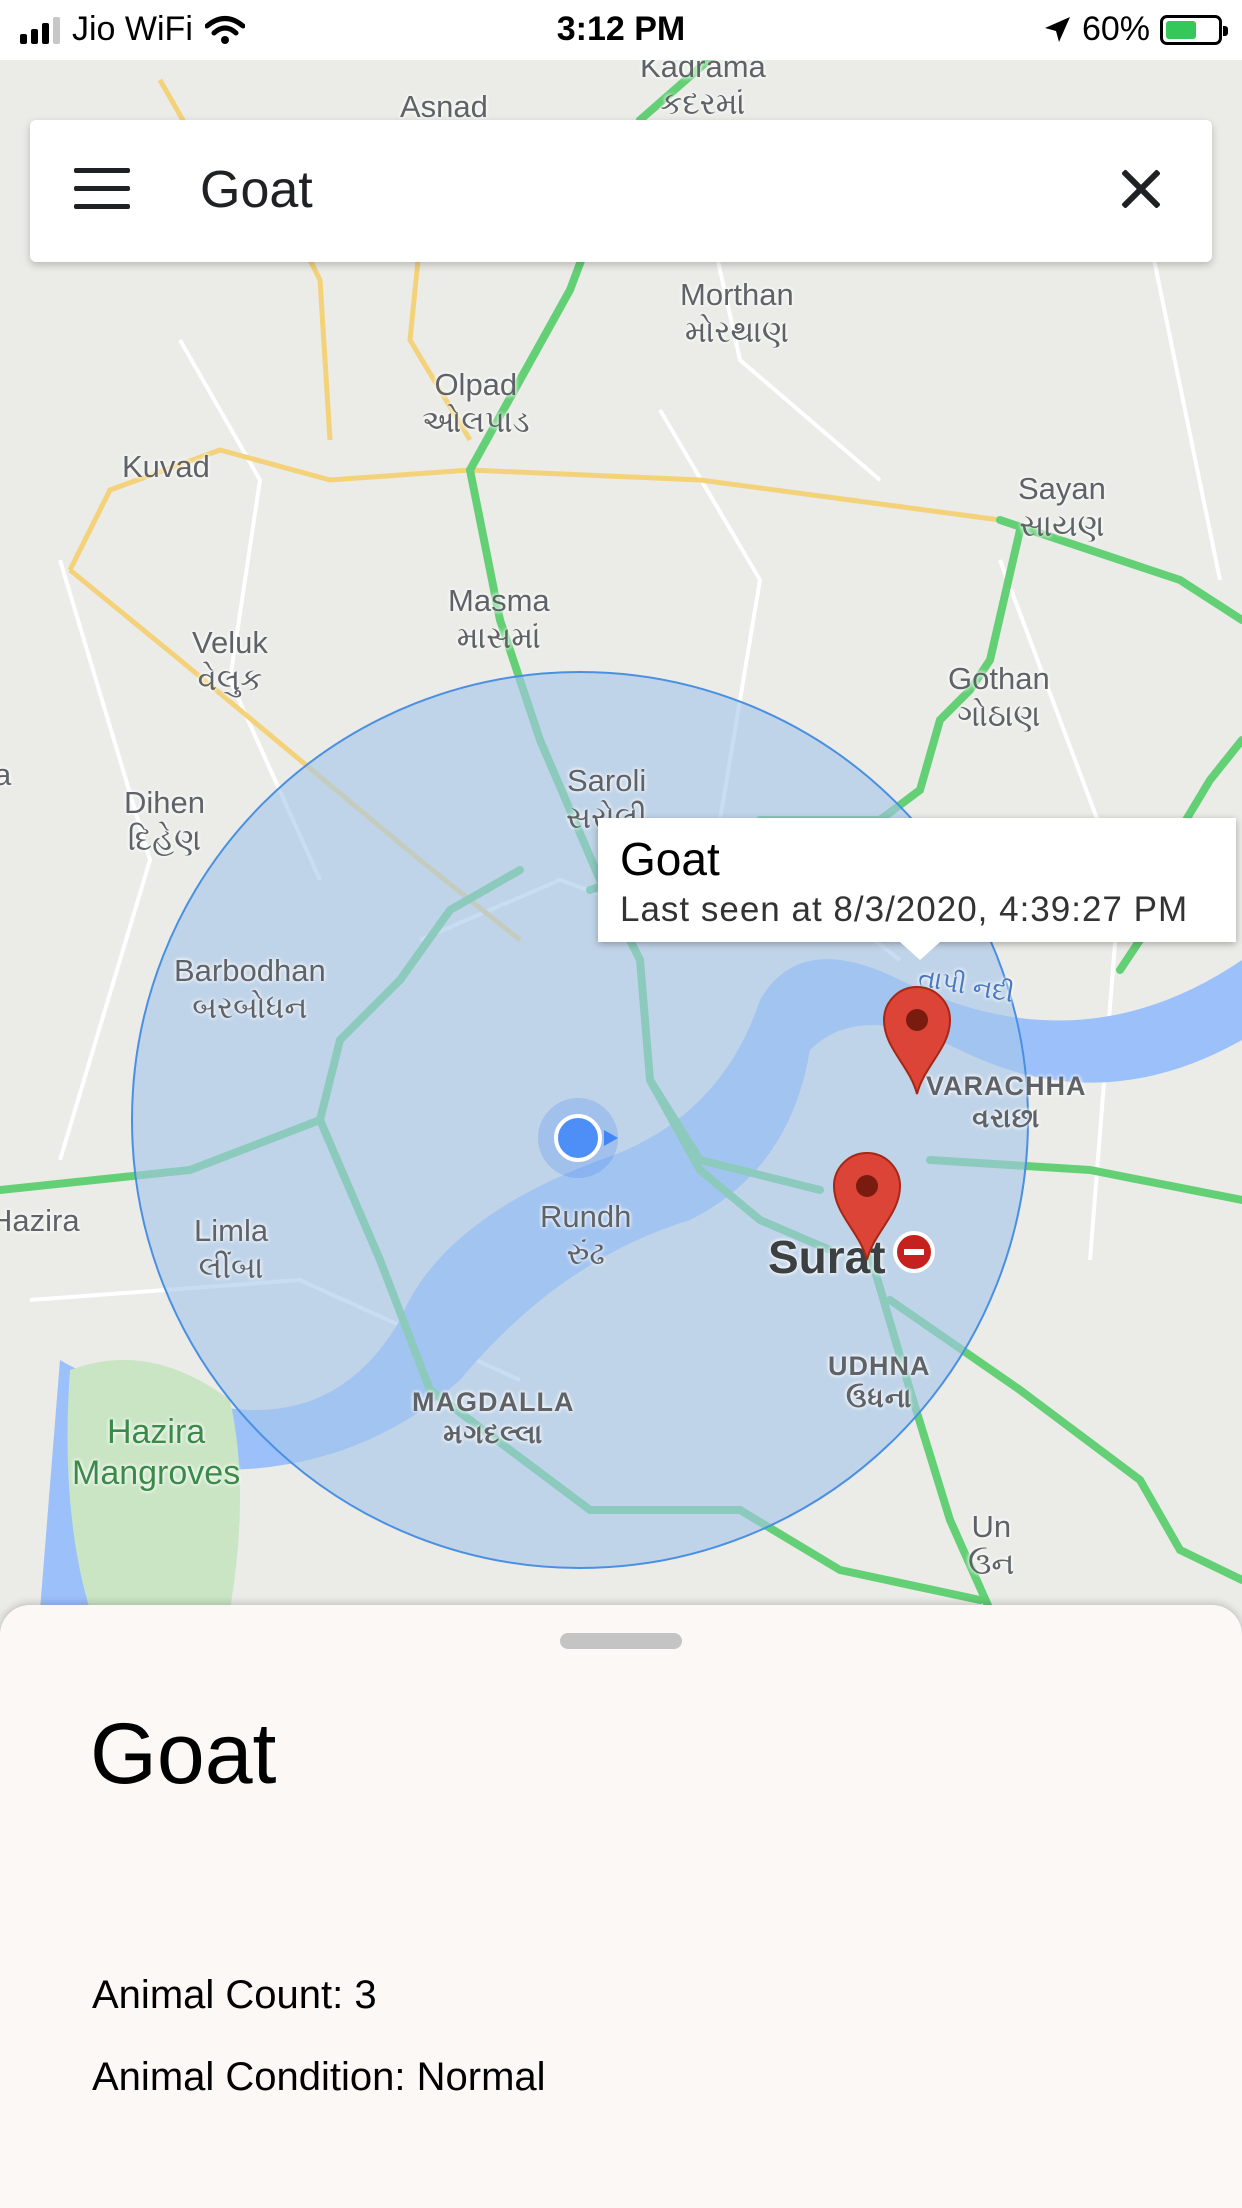  I want to click on place-hazira: Hazira, so click(40, 1220).